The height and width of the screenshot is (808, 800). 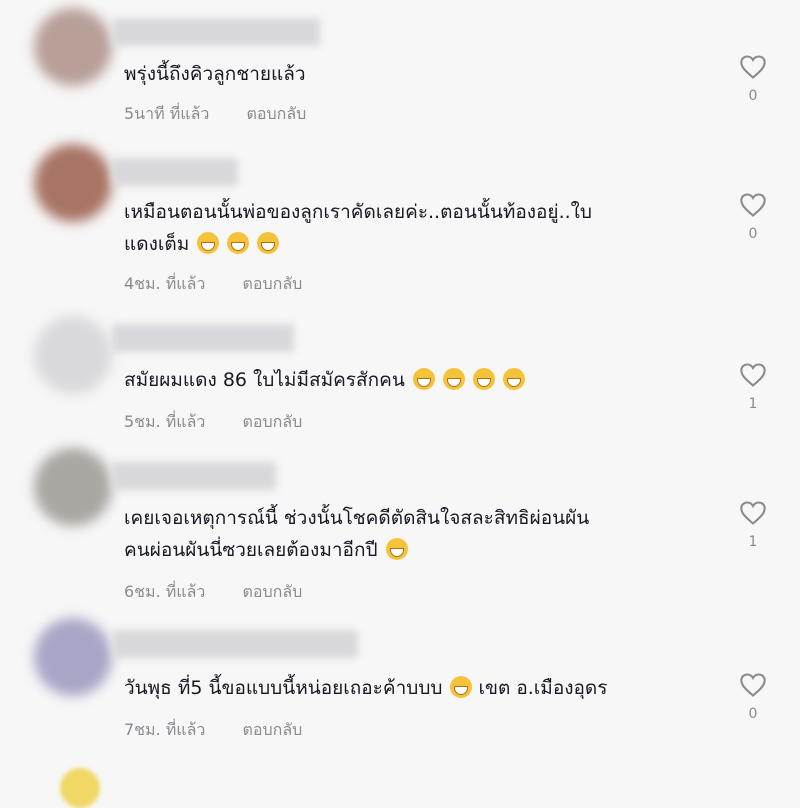 What do you see at coordinates (165, 729) in the screenshot?
I see `comment-time: 7ชม. ที่แล้ว` at bounding box center [165, 729].